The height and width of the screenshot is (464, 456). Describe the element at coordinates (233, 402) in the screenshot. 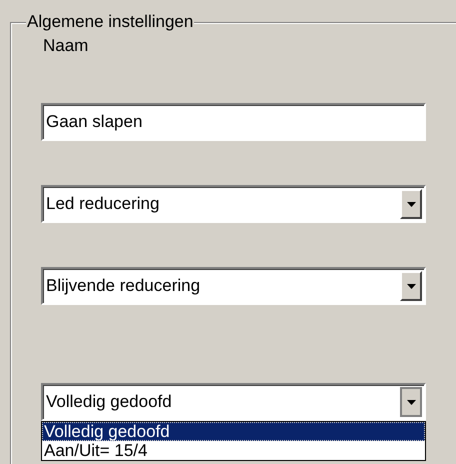

I see `dropdown: Volledig gedoofd` at that location.